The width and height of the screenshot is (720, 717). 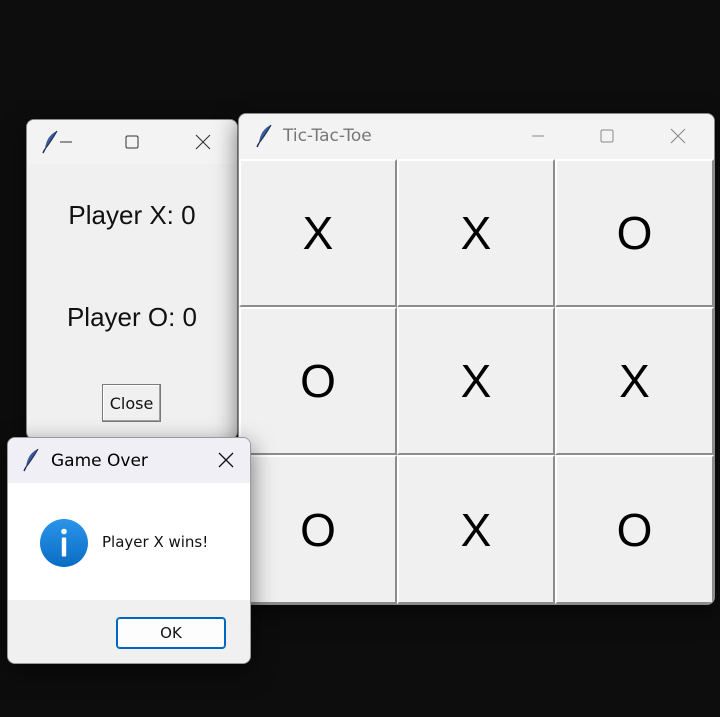 I want to click on ok-button: OK, so click(x=171, y=633).